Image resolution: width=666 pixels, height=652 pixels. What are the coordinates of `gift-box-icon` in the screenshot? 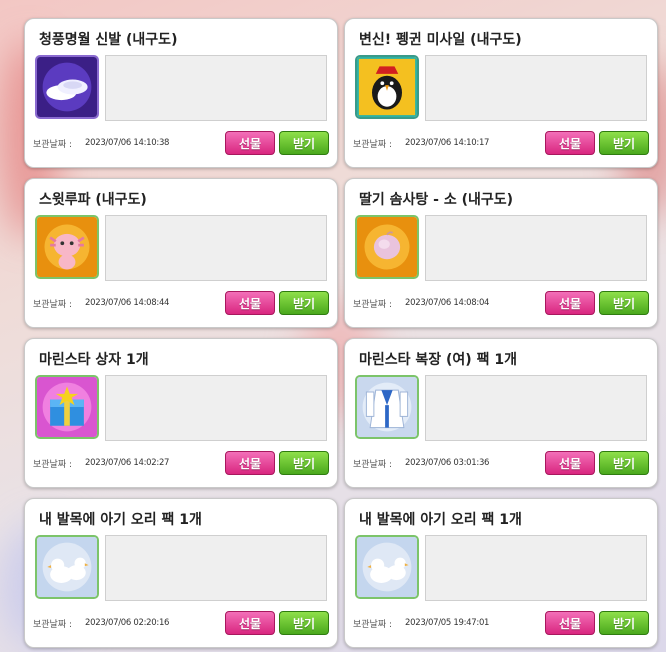 It's located at (67, 407).